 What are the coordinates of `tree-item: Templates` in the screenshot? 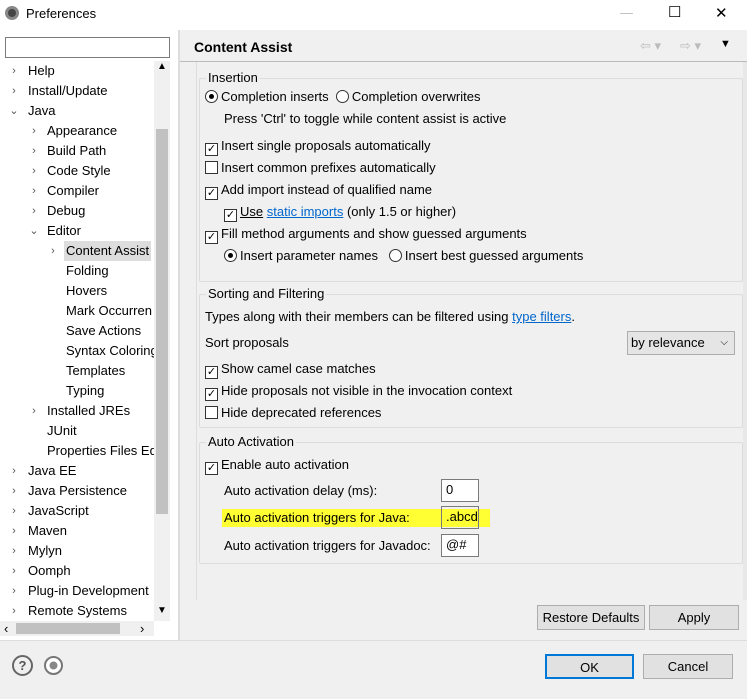 It's located at (77, 371).